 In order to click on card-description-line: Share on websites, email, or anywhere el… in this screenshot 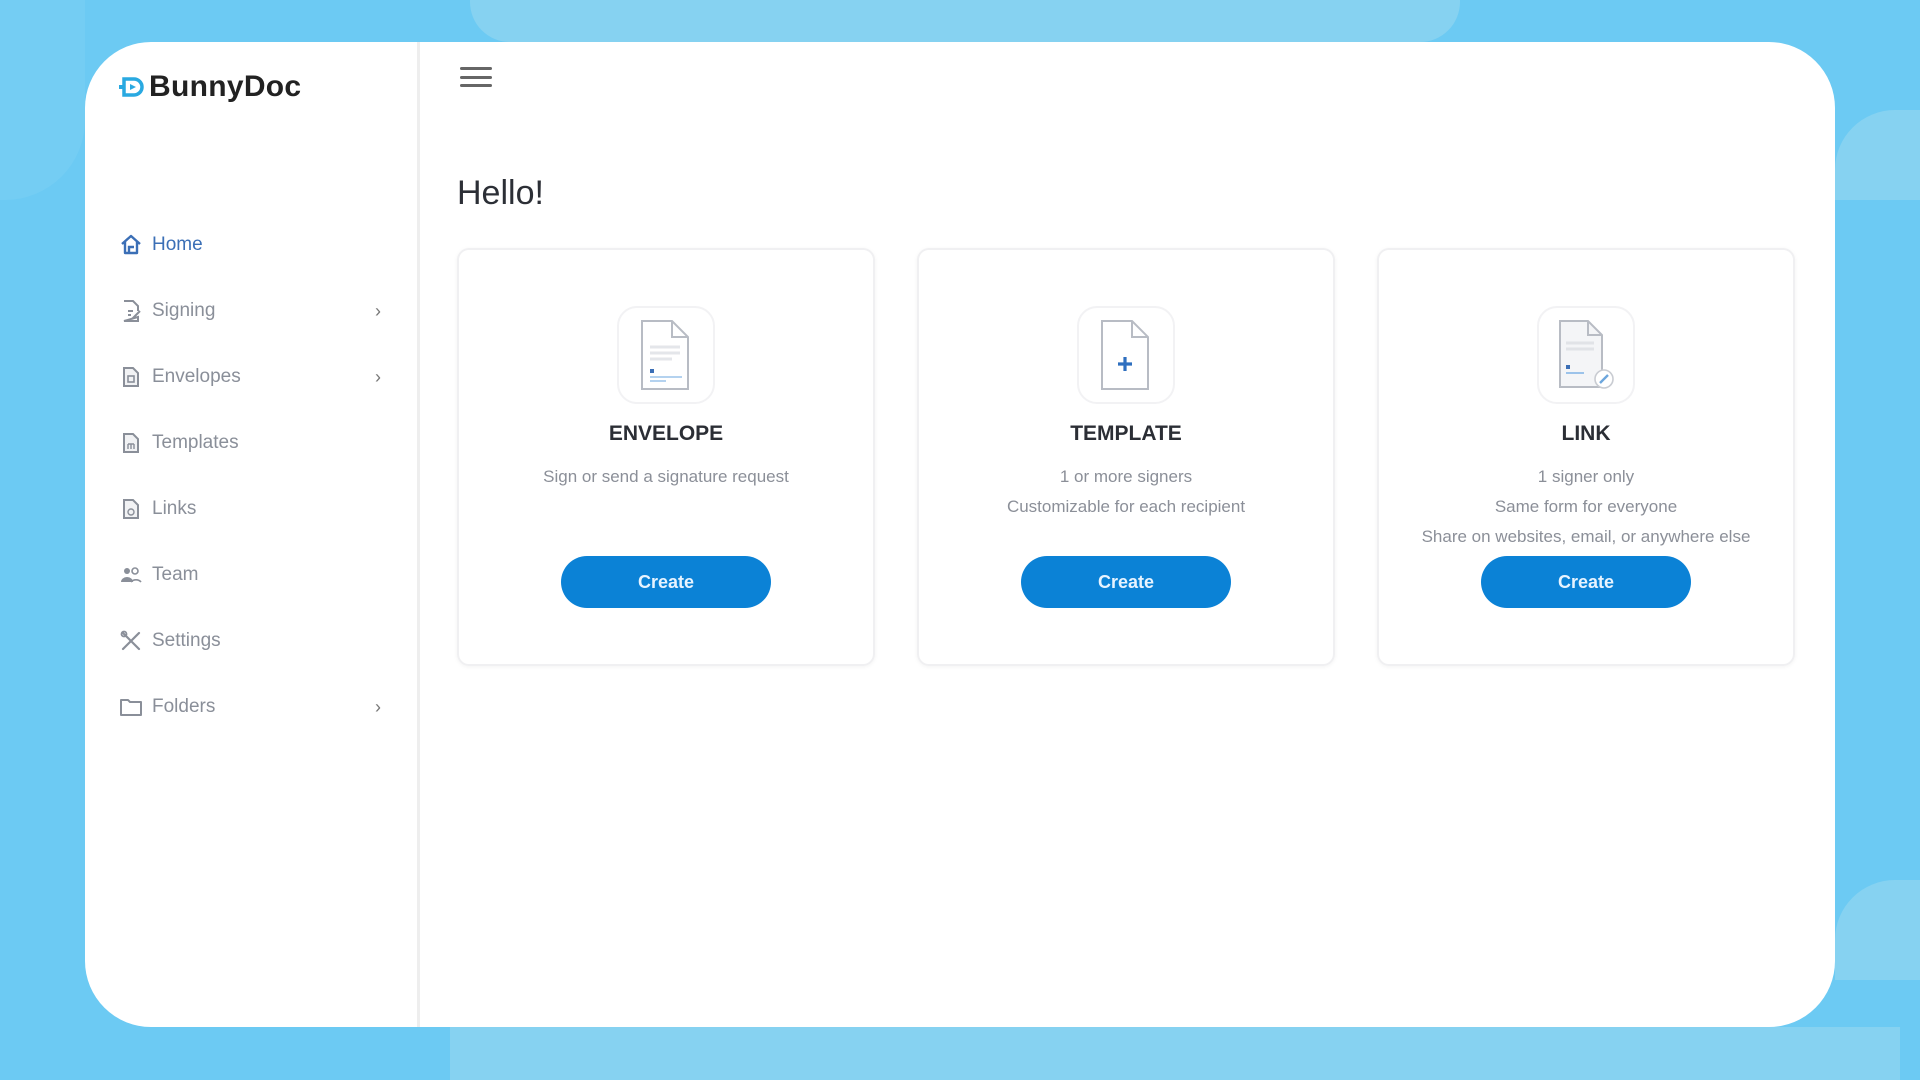, I will do `click(1586, 536)`.